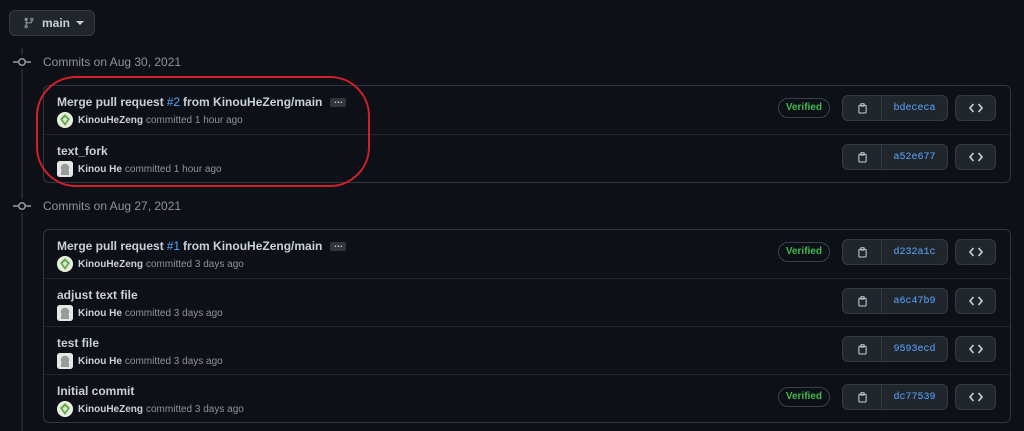 This screenshot has height=431, width=1024. I want to click on commit-meta: KinouHeZeng committed 1 hour ago, so click(150, 120).